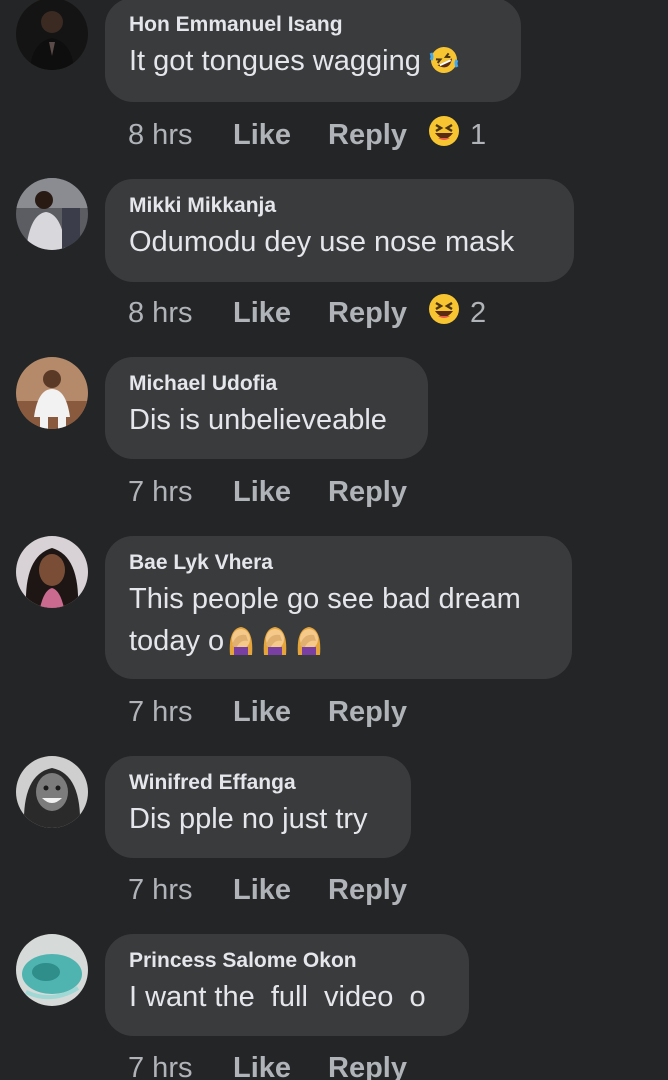 The image size is (668, 1080). I want to click on comment-text: This people go see bad dream today o, so click(338, 622).